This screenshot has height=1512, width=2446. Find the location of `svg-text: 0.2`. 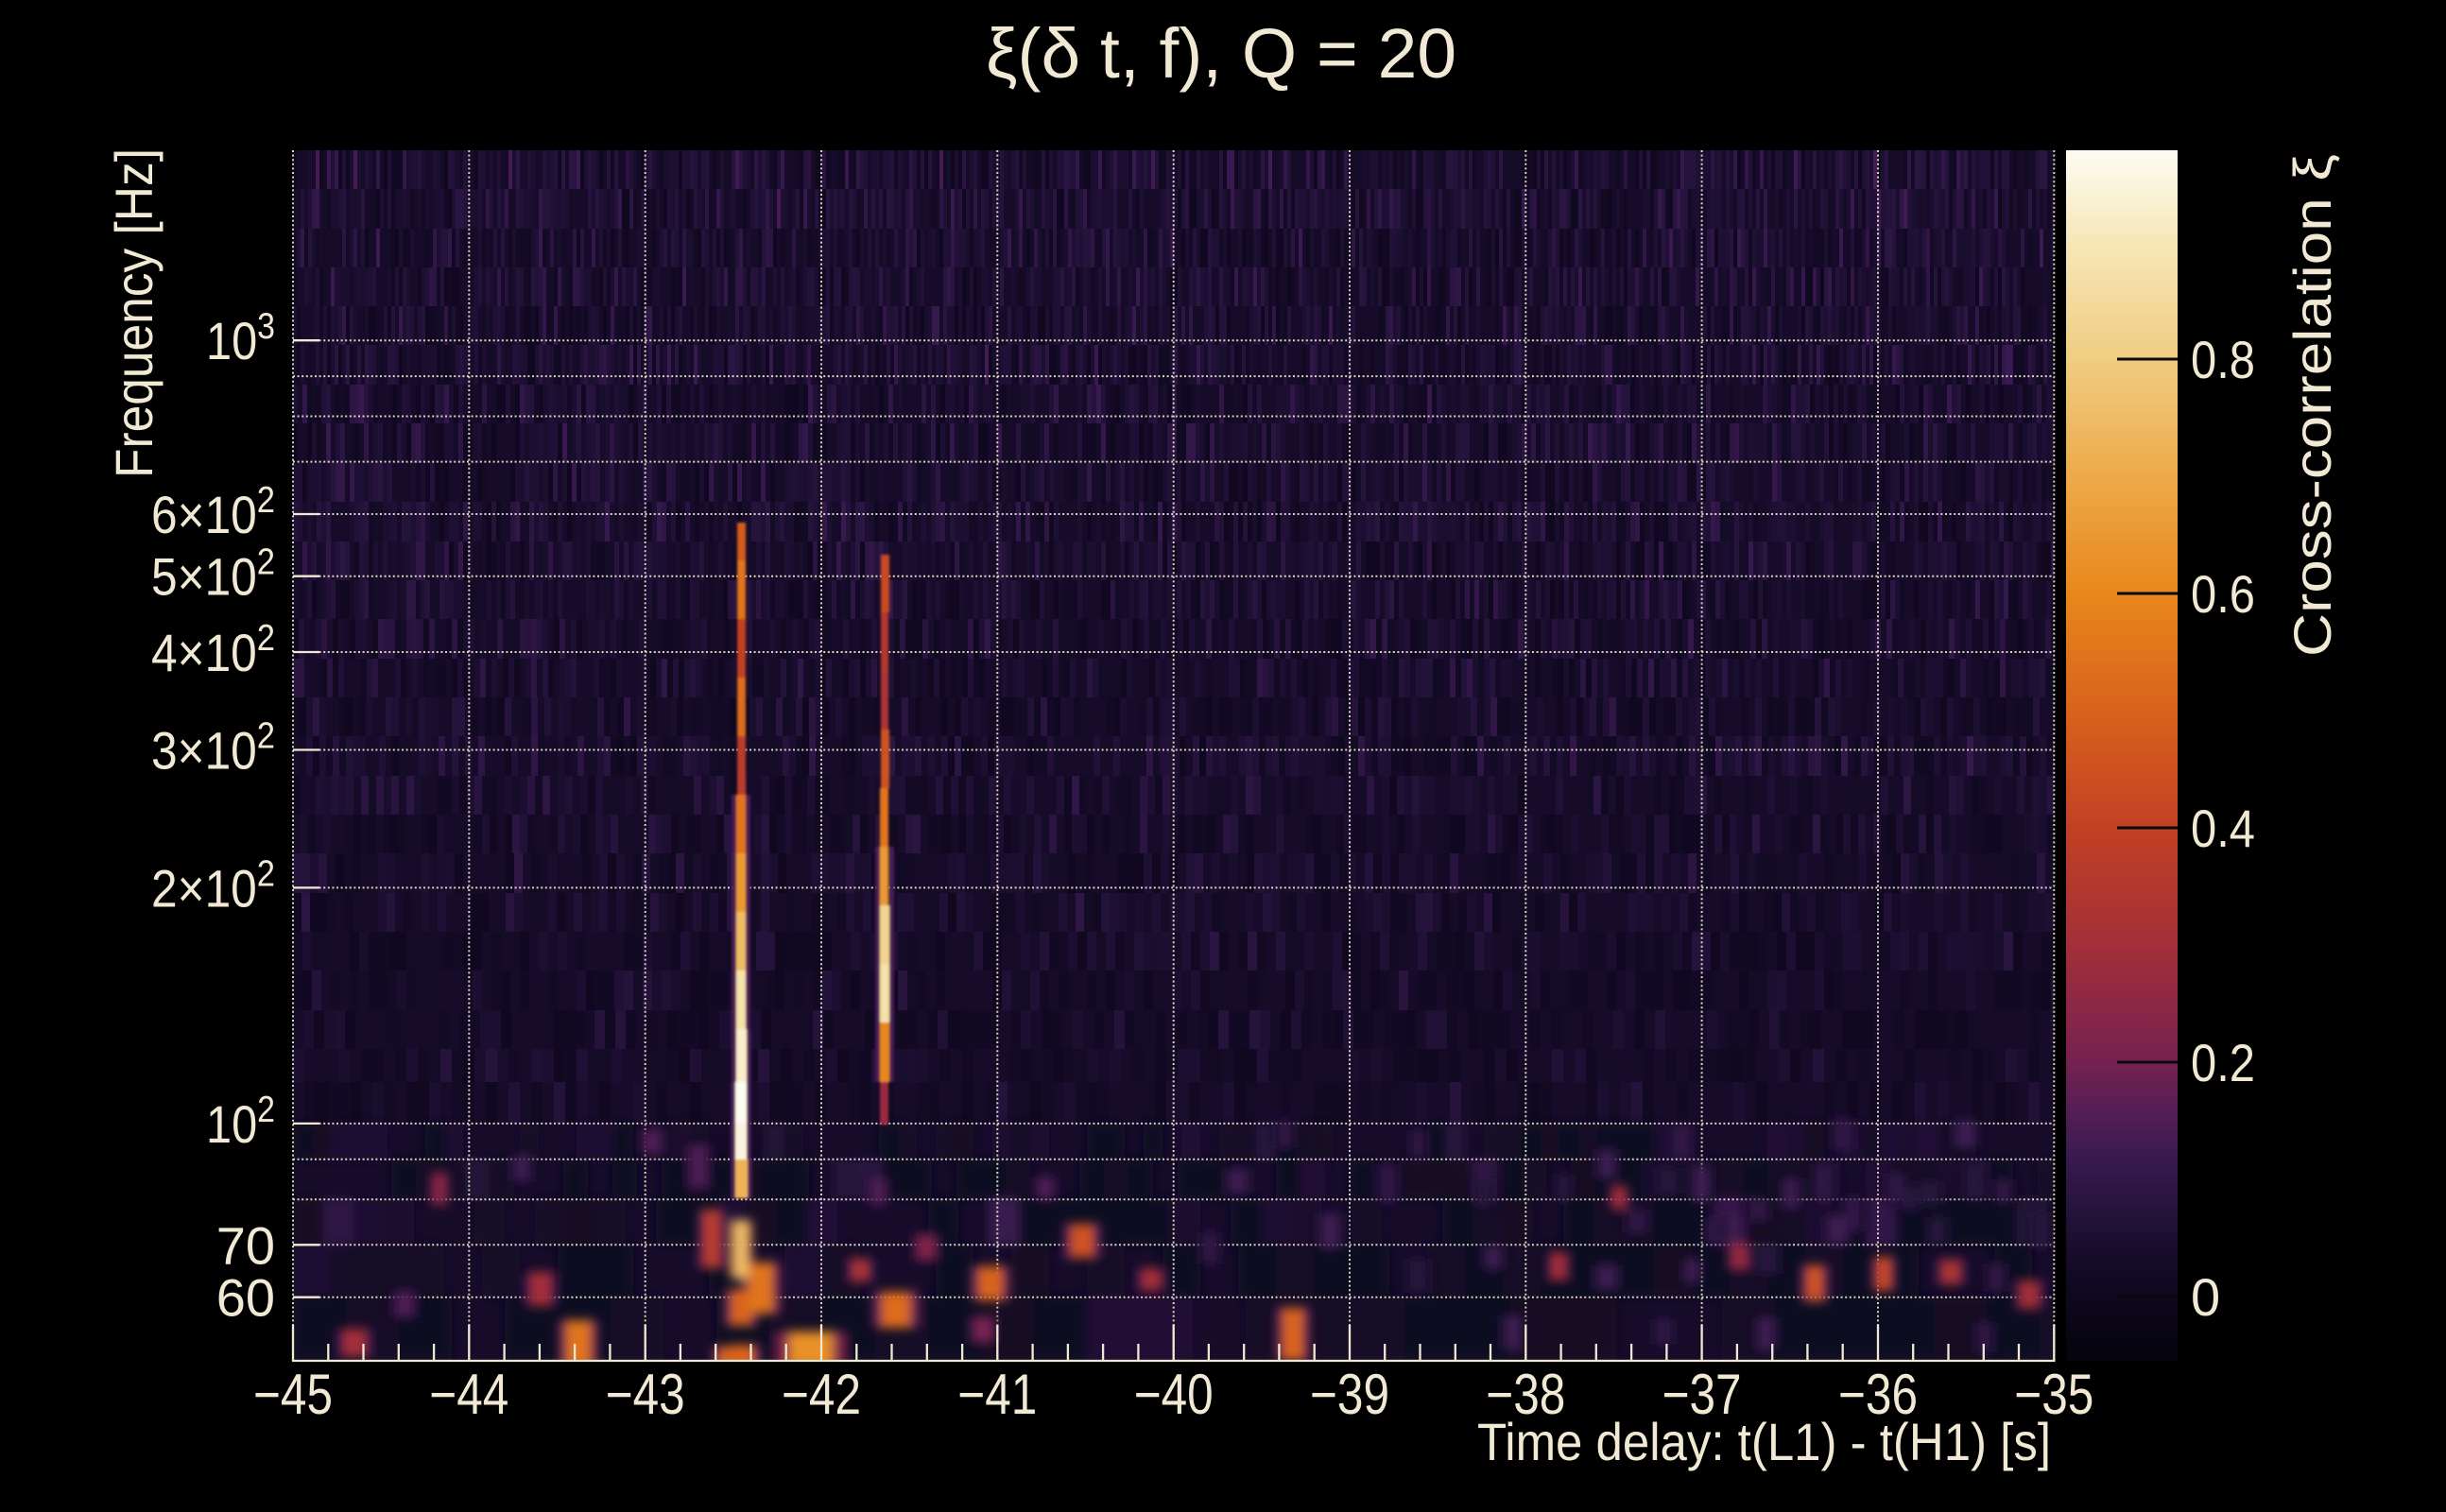

svg-text: 0.2 is located at coordinates (2223, 1062).